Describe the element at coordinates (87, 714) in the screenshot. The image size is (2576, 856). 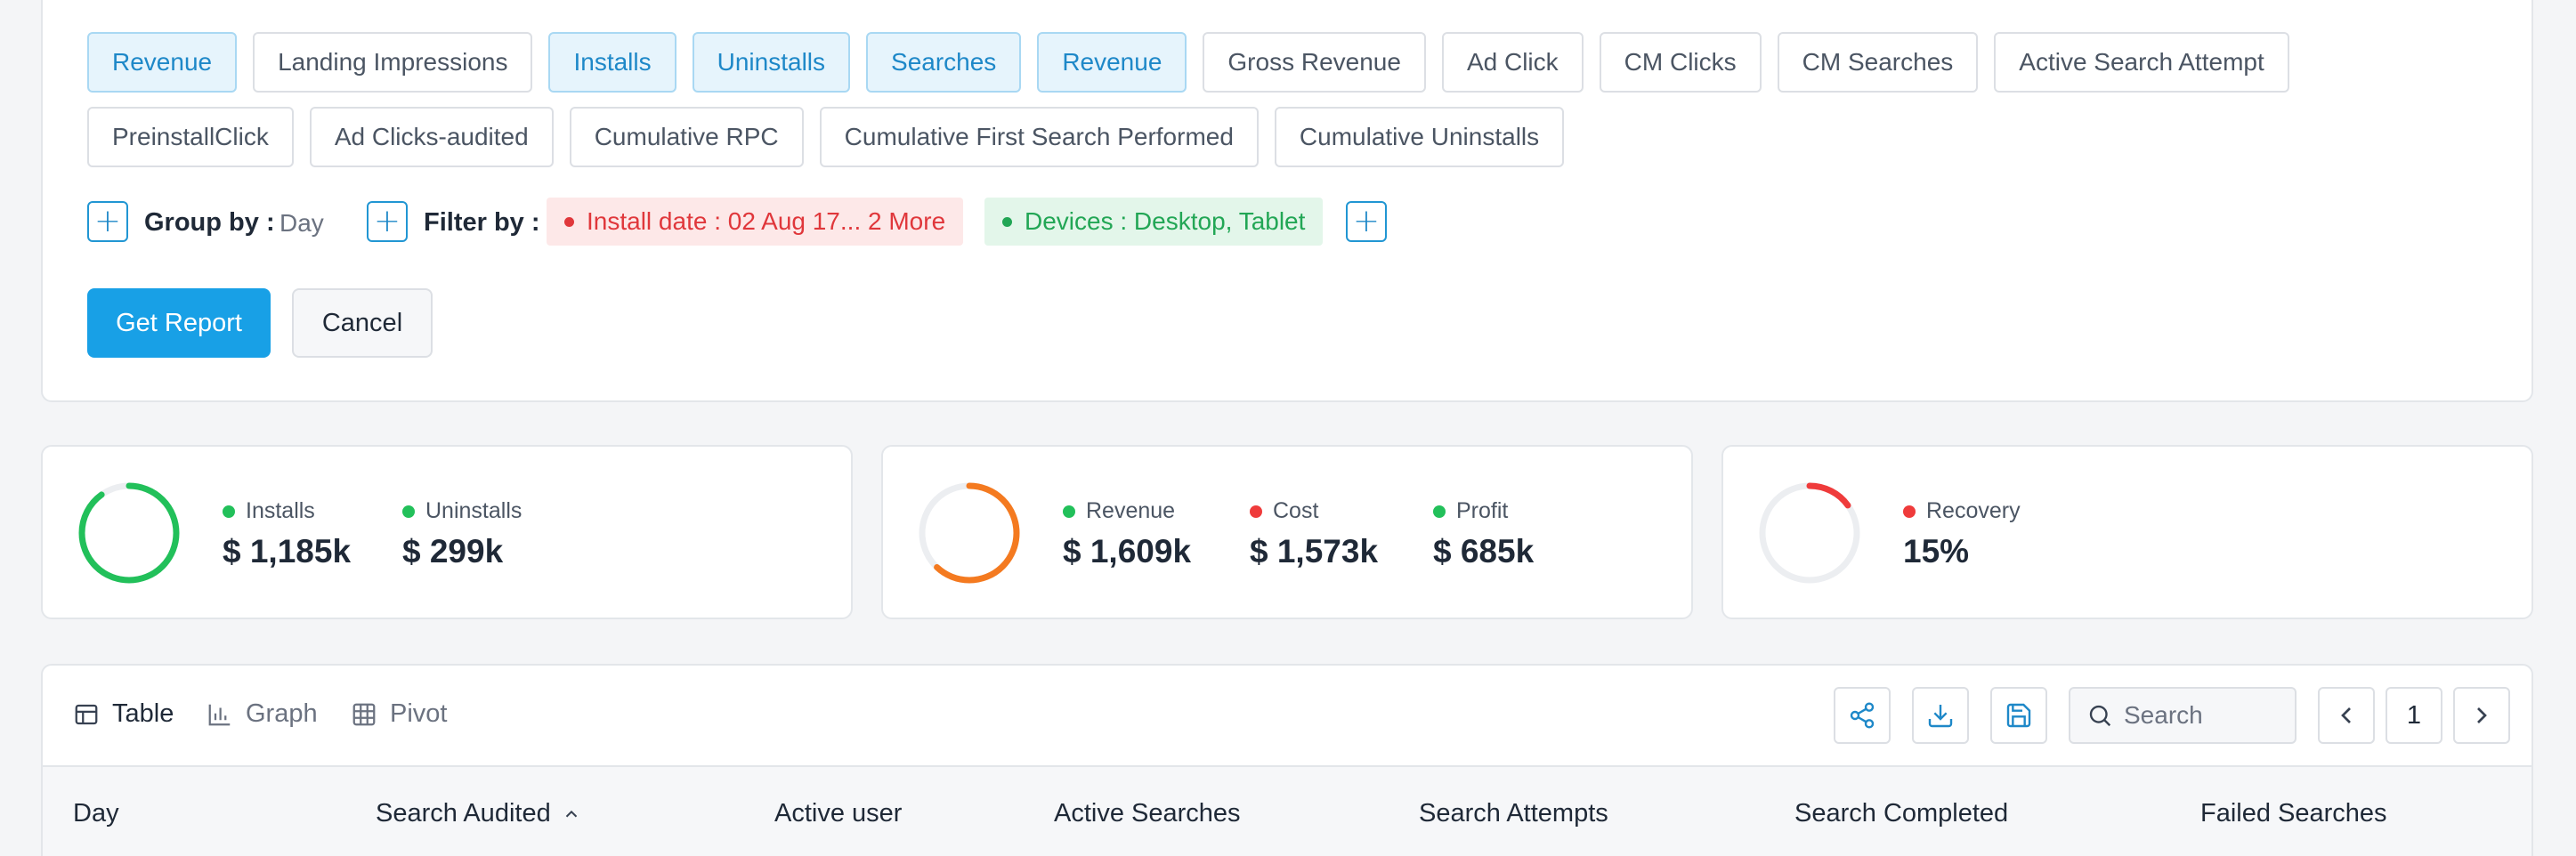
I see `table-icon` at that location.